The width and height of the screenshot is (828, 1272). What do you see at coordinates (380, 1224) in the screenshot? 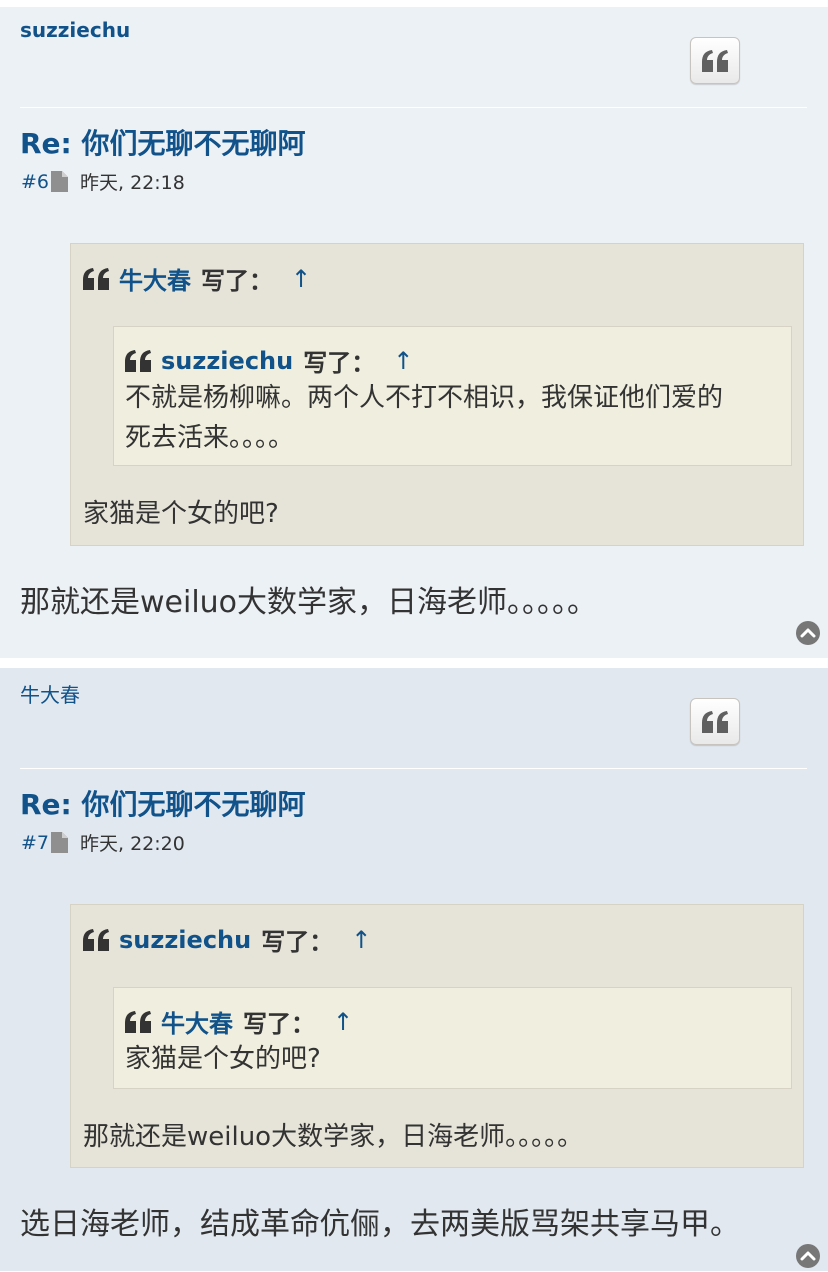
I see `post-content: 选日海老师，结成革命伉俪，去两美版骂架共享马甲。` at bounding box center [380, 1224].